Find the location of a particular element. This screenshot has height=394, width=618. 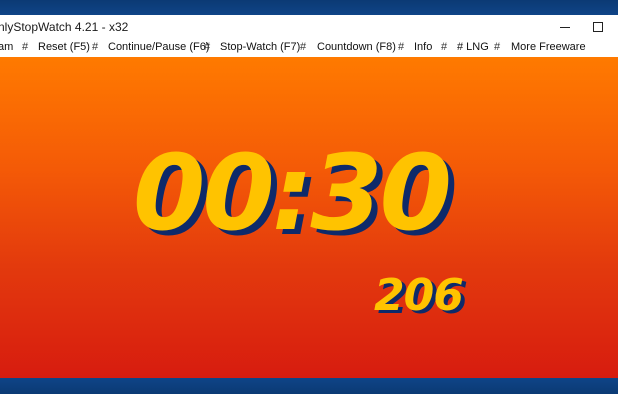

desktop-bottom-band is located at coordinates (309, 386).